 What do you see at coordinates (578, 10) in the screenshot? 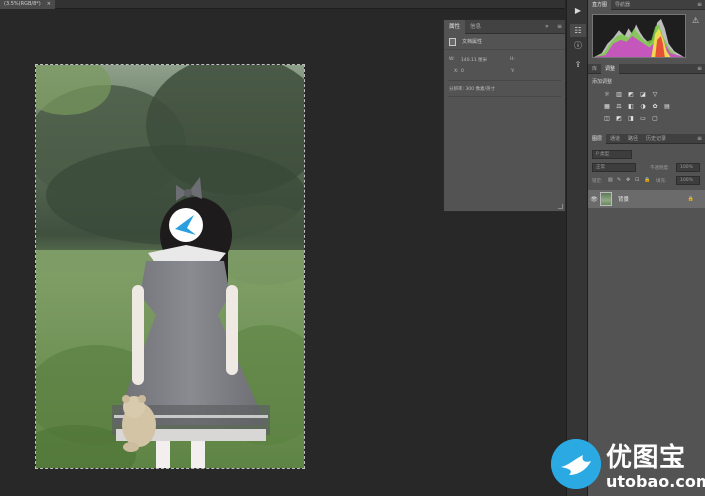
I see `play-icon: ▶` at bounding box center [578, 10].